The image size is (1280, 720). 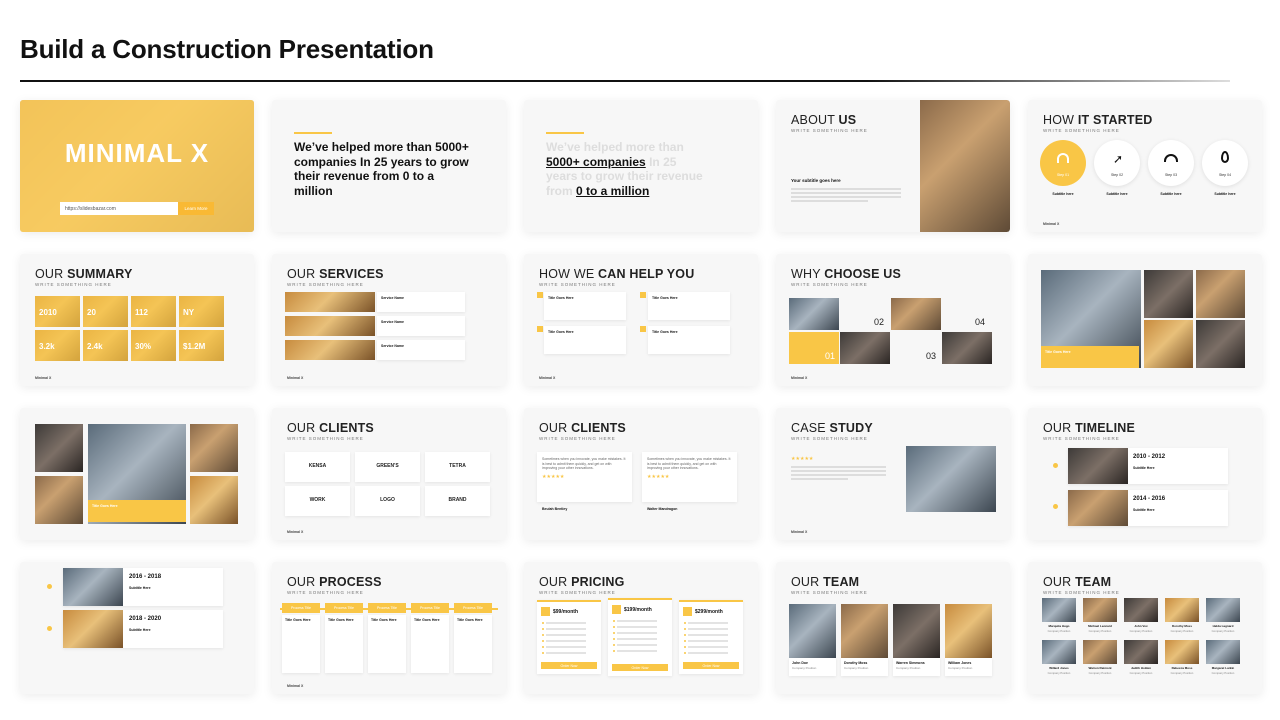 What do you see at coordinates (137, 153) in the screenshot?
I see `cover-title: MINIMAL X` at bounding box center [137, 153].